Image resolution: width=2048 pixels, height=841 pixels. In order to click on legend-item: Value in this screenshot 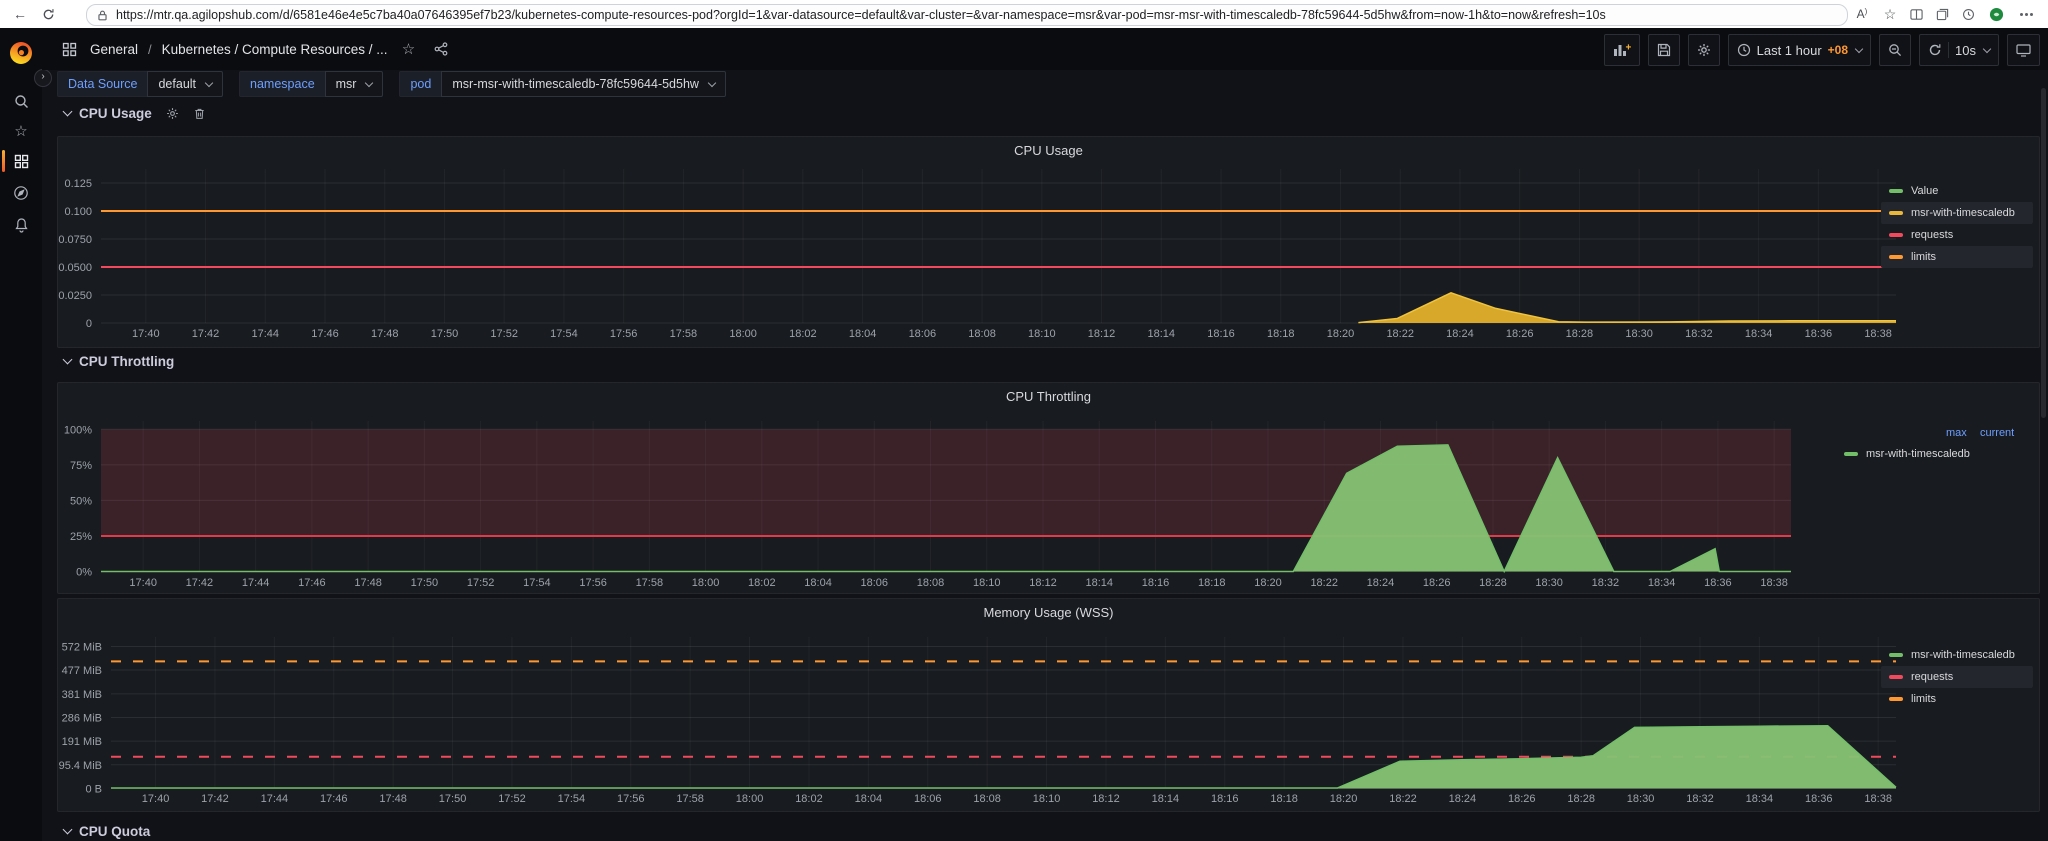, I will do `click(1957, 191)`.